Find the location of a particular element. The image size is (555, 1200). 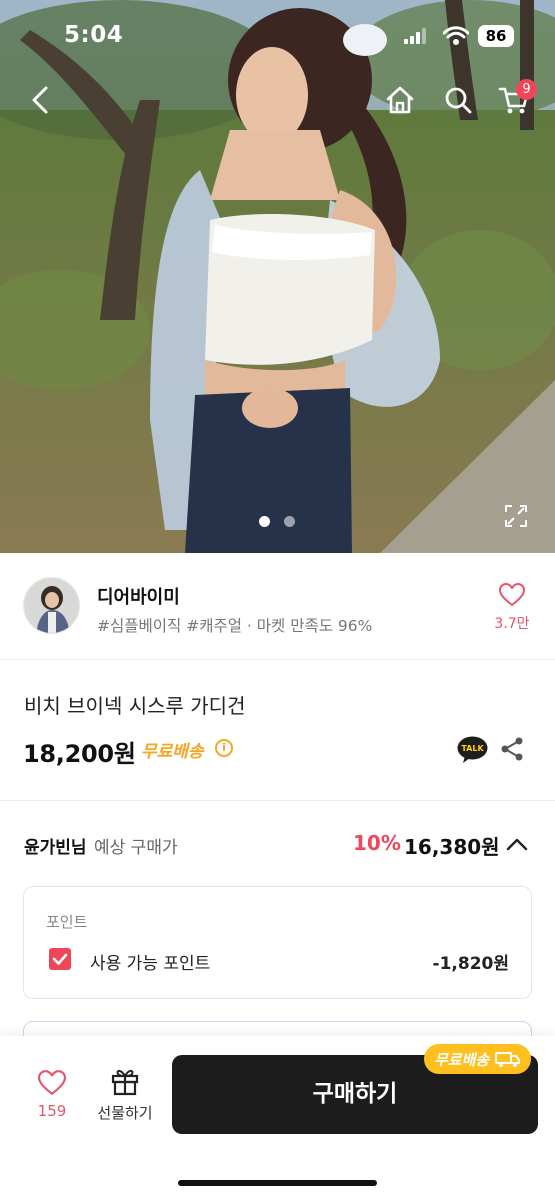

talk-icon-label: TALK is located at coordinates (472, 748).